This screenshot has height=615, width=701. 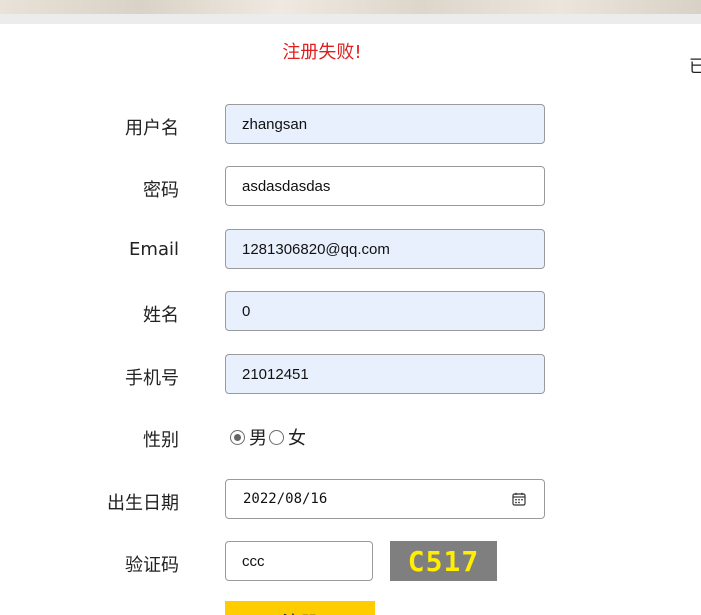 I want to click on error-message: 注册失败!, so click(x=322, y=52).